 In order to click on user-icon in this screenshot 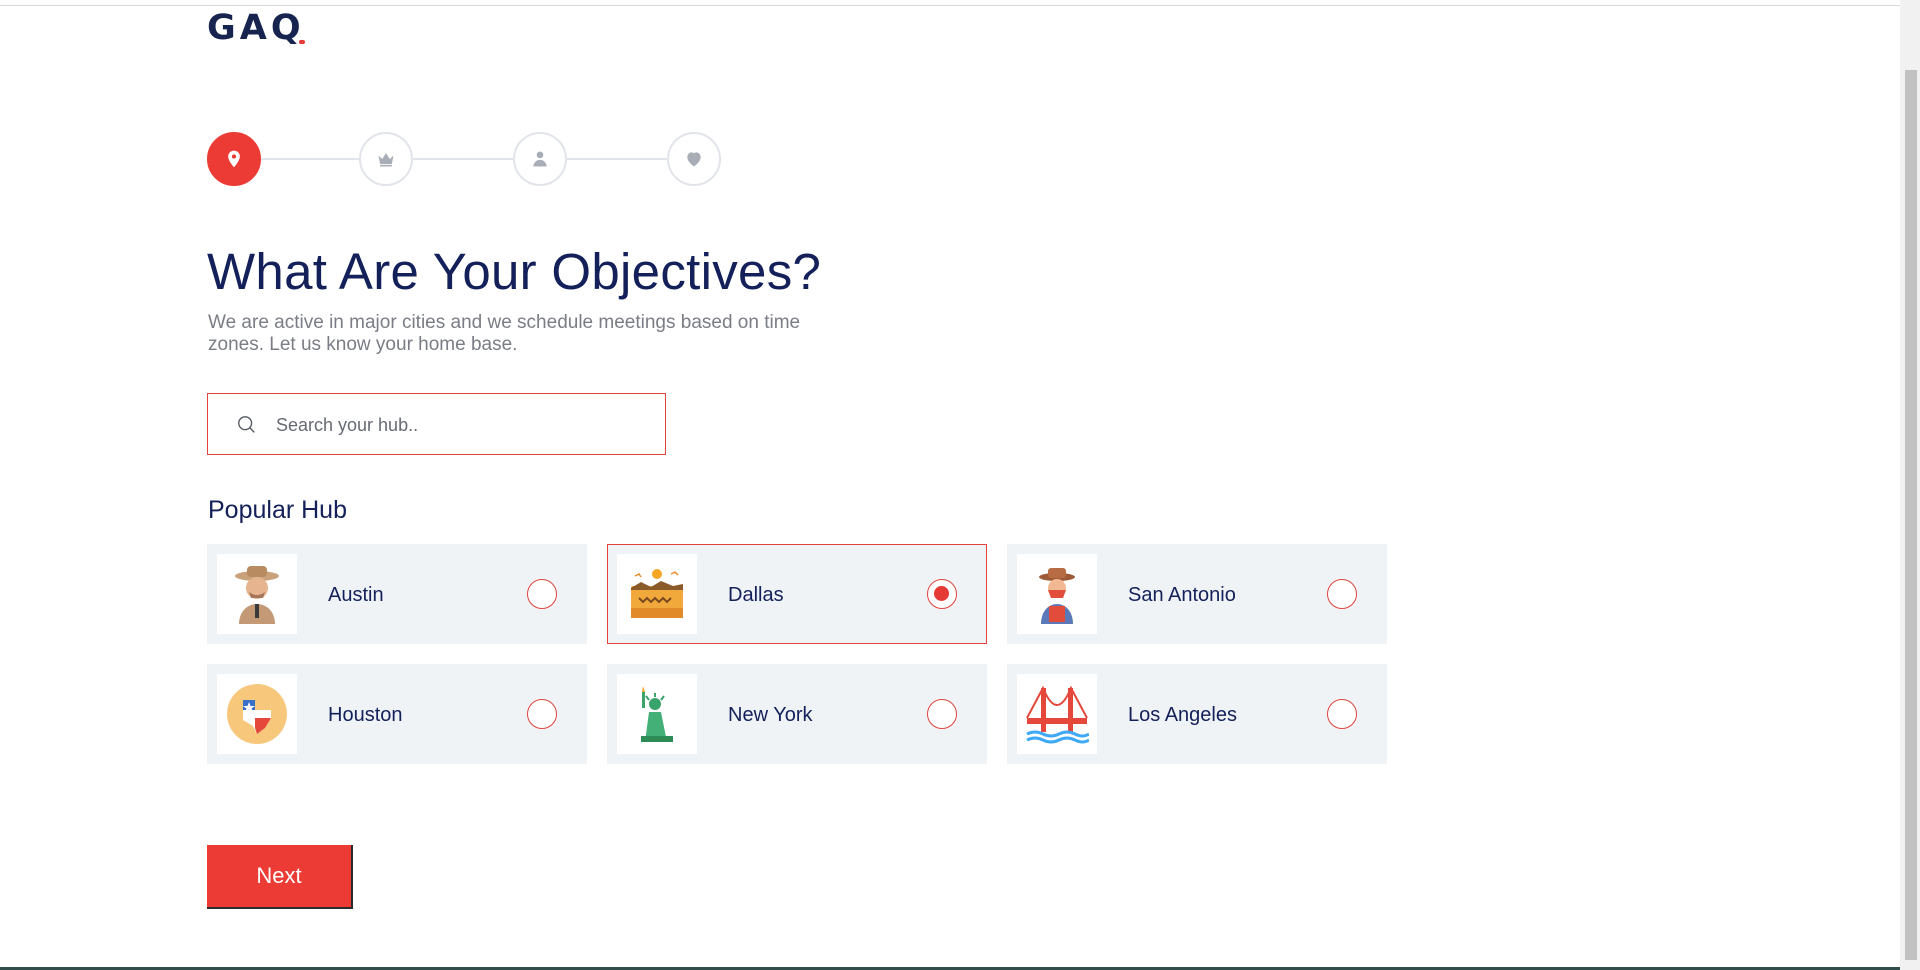, I will do `click(540, 159)`.